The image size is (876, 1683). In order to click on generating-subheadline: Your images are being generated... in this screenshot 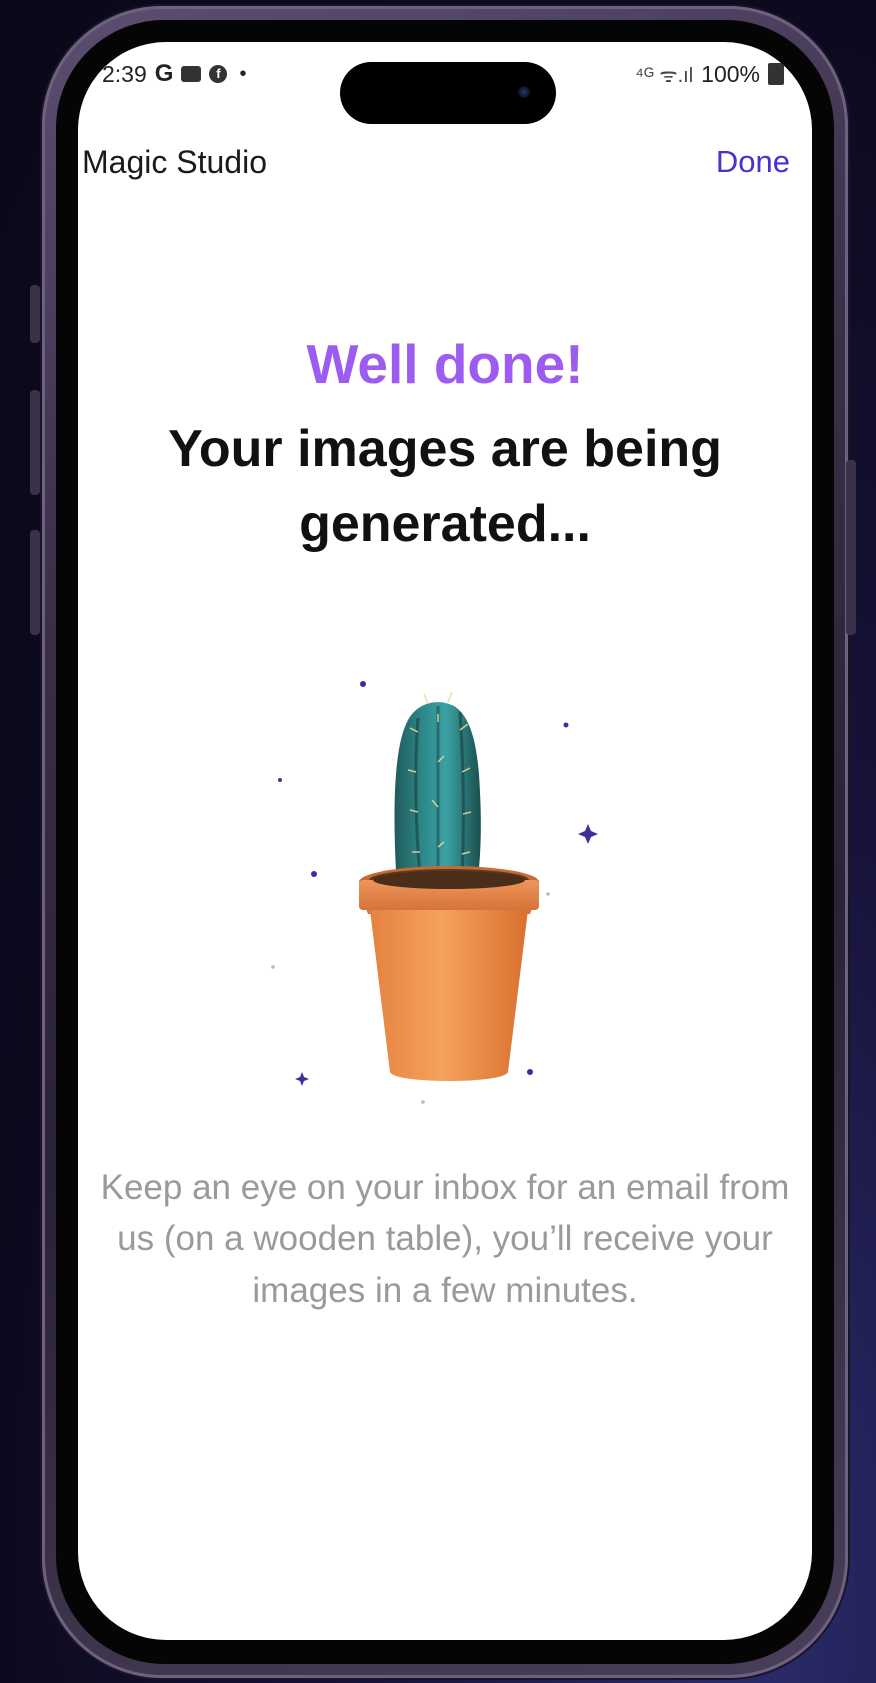, I will do `click(445, 487)`.